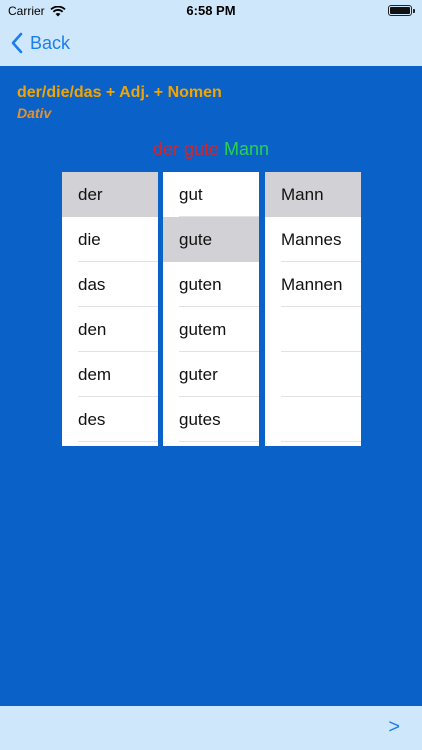 Image resolution: width=422 pixels, height=750 pixels. Describe the element at coordinates (313, 284) in the screenshot. I see `picker-row: Mannen` at that location.